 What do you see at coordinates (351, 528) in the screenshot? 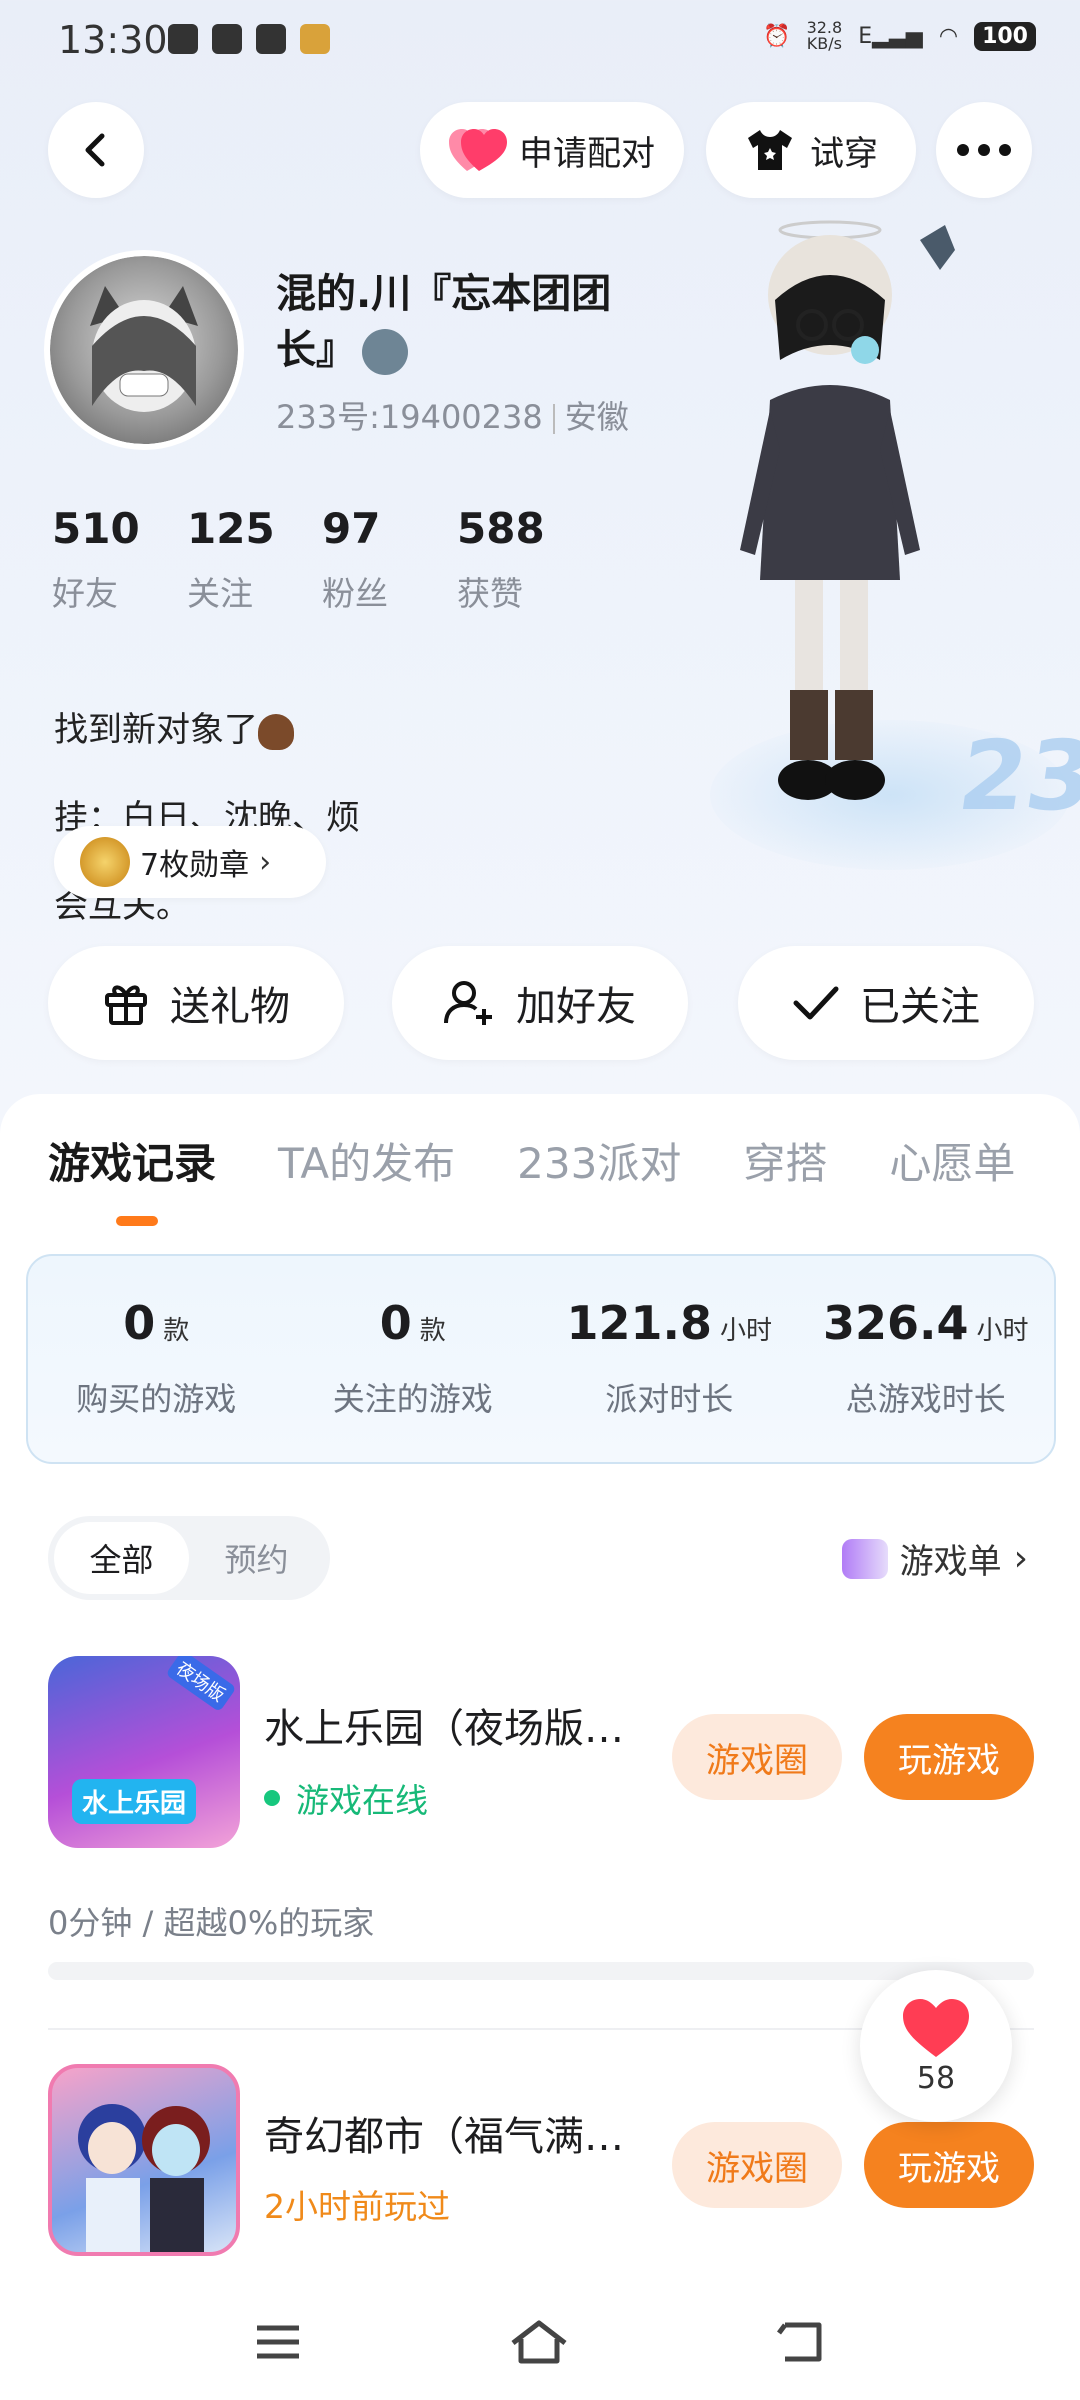
I see `stat-value: 97` at bounding box center [351, 528].